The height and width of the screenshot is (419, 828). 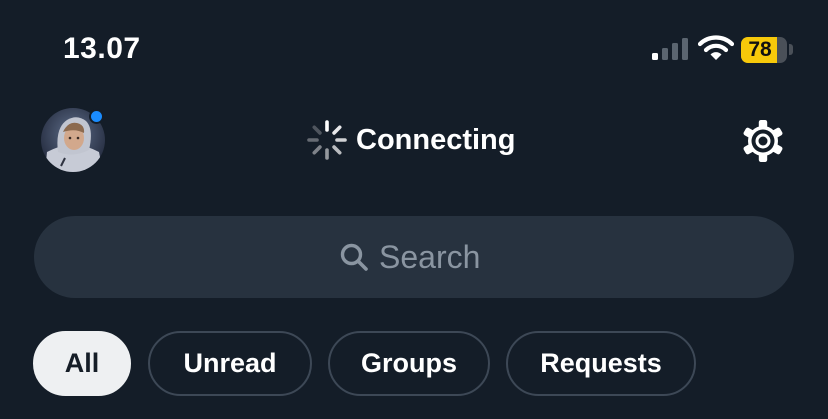 What do you see at coordinates (434, 257) in the screenshot?
I see `search-input` at bounding box center [434, 257].